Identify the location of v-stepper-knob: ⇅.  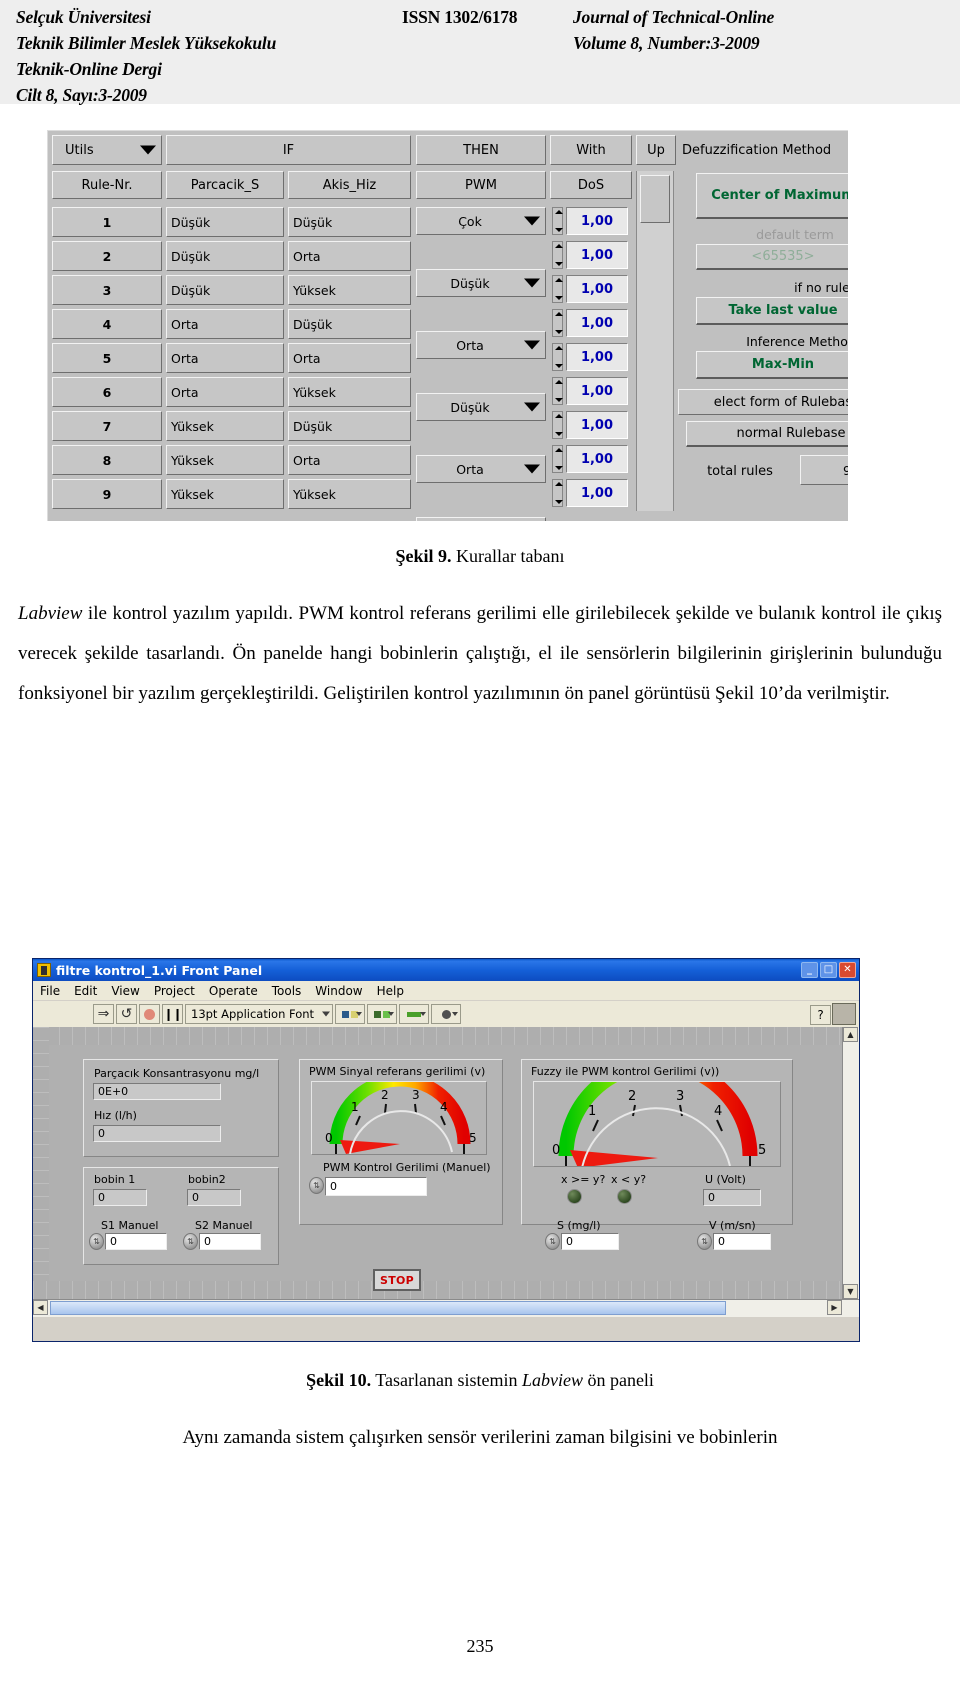
(704, 1241).